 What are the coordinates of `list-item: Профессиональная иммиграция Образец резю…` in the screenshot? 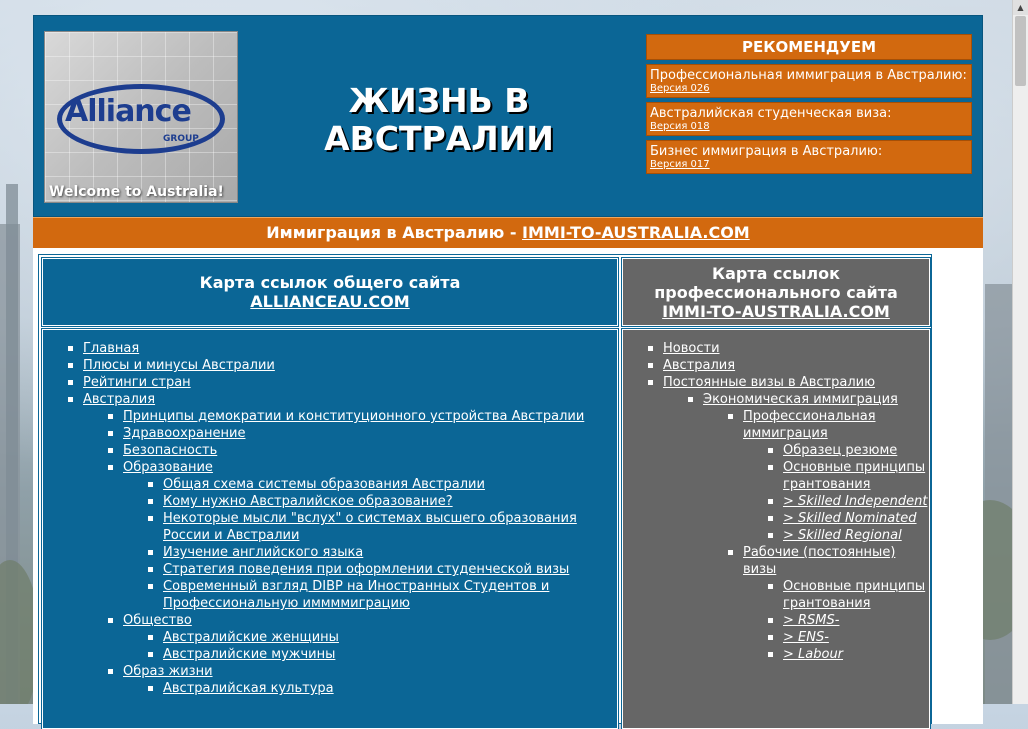 It's located at (828, 476).